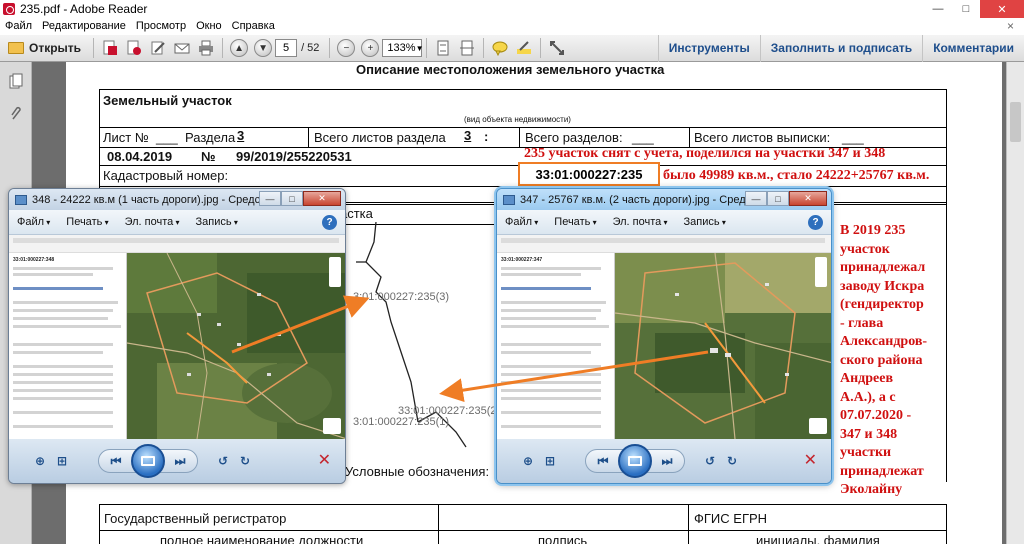 This screenshot has height=544, width=1024. What do you see at coordinates (206, 48) in the screenshot?
I see `print-icon` at bounding box center [206, 48].